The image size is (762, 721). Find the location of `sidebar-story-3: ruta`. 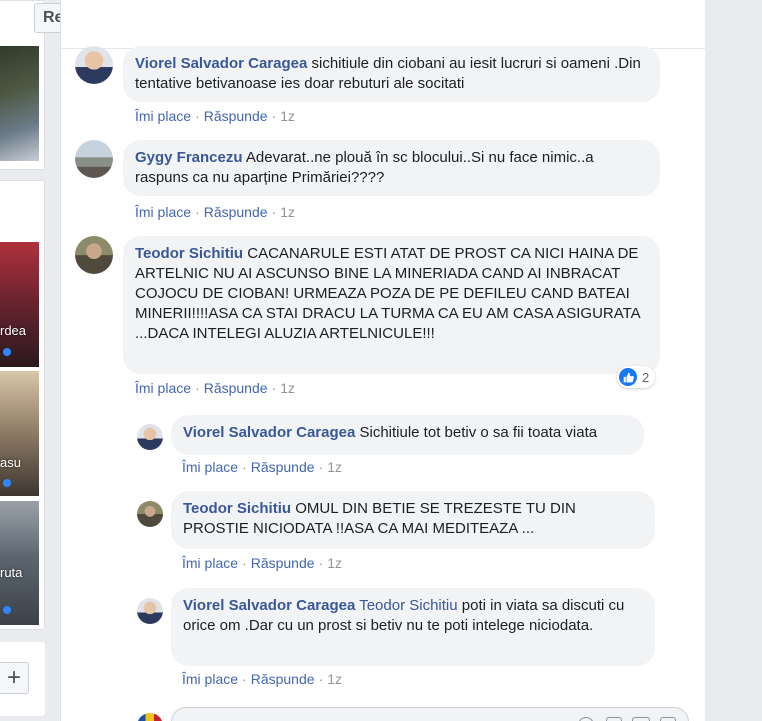

sidebar-story-3: ruta is located at coordinates (19, 563).